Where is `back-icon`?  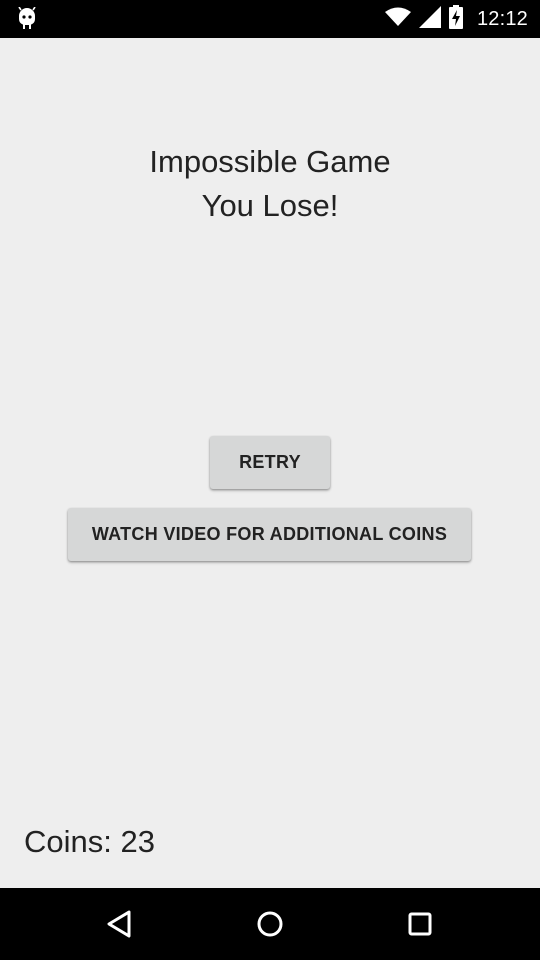 back-icon is located at coordinates (120, 924).